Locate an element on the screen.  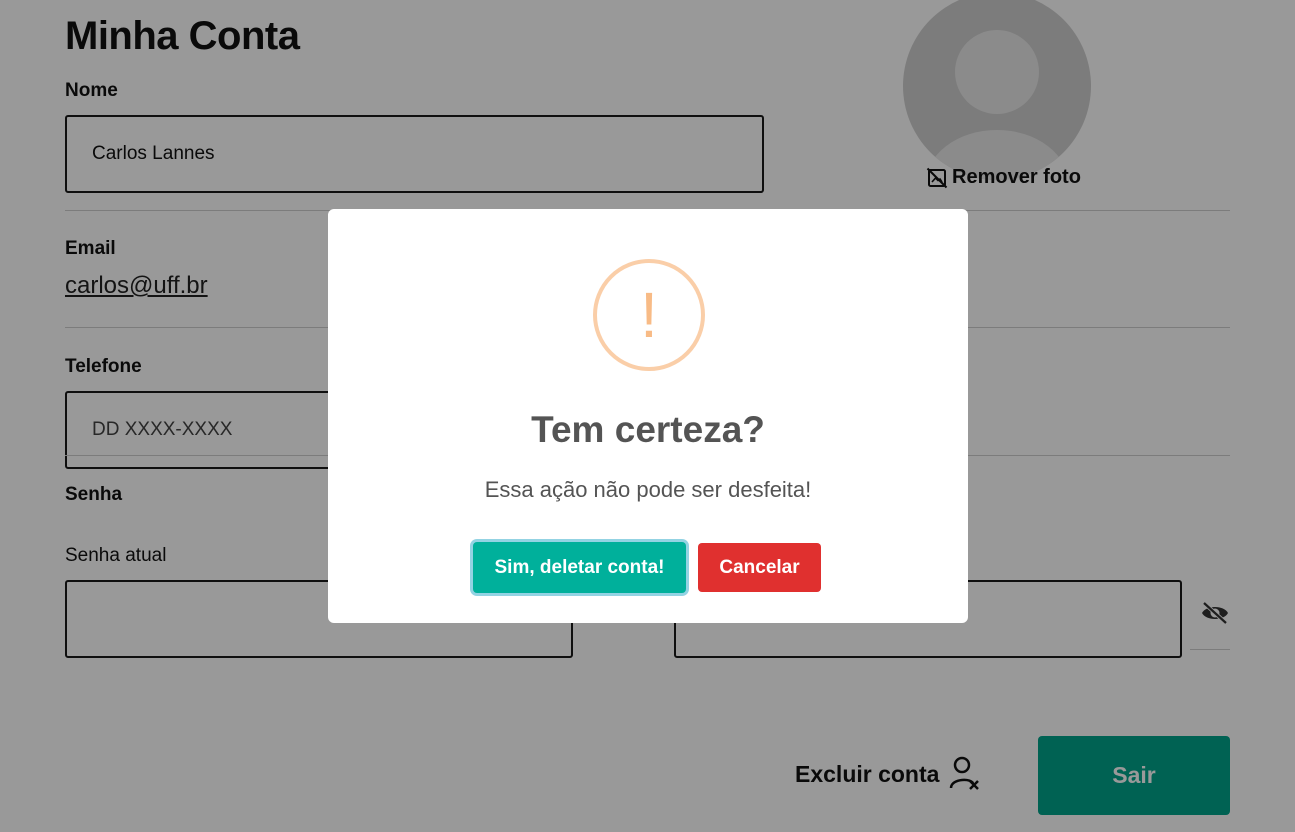
warning-icon: ! is located at coordinates (649, 315).